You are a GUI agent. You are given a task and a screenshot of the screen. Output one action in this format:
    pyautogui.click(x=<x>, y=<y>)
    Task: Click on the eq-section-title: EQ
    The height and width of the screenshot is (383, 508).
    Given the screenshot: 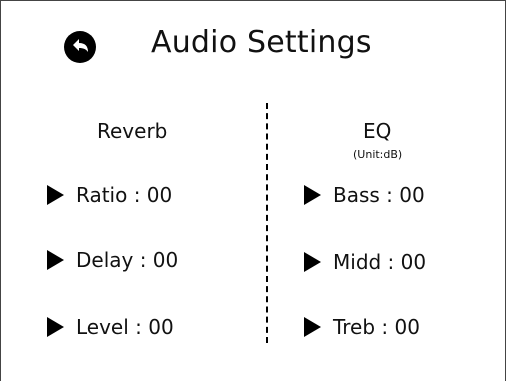 What is the action you would take?
    pyautogui.click(x=377, y=131)
    